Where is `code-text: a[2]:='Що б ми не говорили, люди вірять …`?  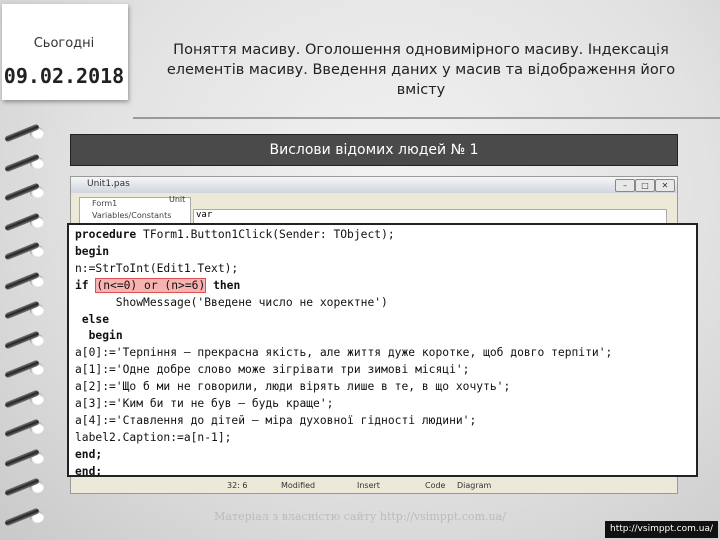
code-text: a[2]:='Що б ми не говорили, люди вірять … is located at coordinates (293, 387).